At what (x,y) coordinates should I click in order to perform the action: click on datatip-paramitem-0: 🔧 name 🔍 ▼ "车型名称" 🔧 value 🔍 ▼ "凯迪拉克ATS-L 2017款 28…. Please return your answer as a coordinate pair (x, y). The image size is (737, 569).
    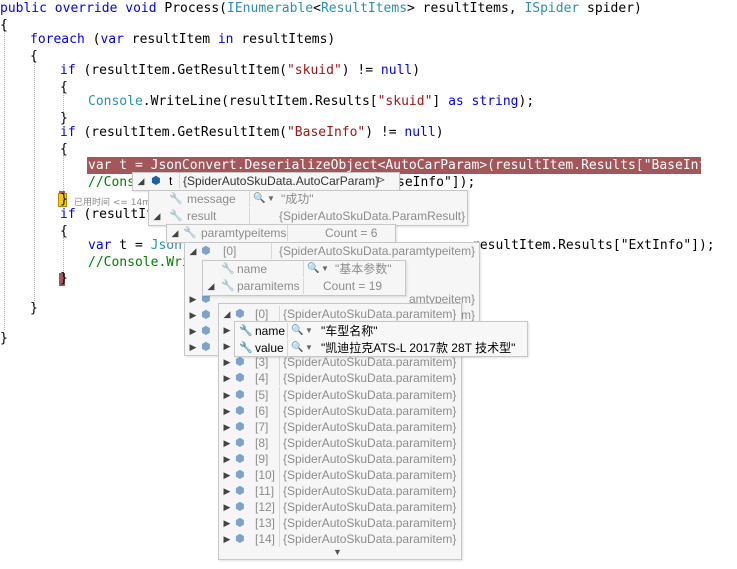
    Looking at the image, I should click on (381, 339).